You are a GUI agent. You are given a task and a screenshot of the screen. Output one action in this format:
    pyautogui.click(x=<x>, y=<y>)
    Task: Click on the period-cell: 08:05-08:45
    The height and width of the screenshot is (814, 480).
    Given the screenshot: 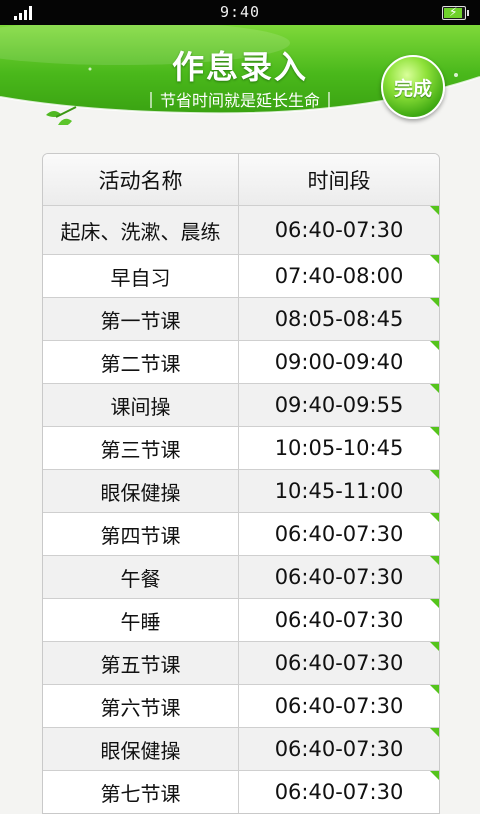 What is the action you would take?
    pyautogui.click(x=339, y=319)
    